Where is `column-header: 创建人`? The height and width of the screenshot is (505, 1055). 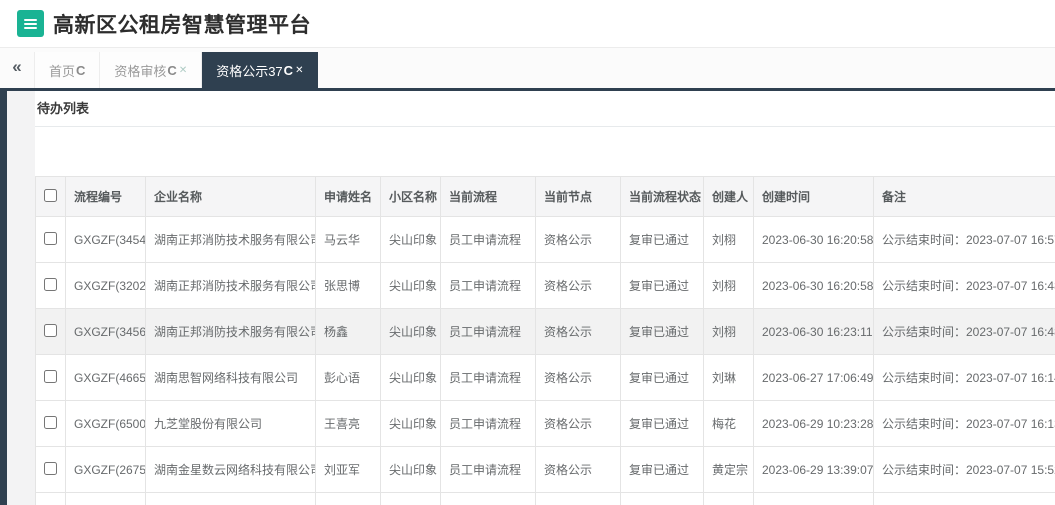
column-header: 创建人 is located at coordinates (728, 196).